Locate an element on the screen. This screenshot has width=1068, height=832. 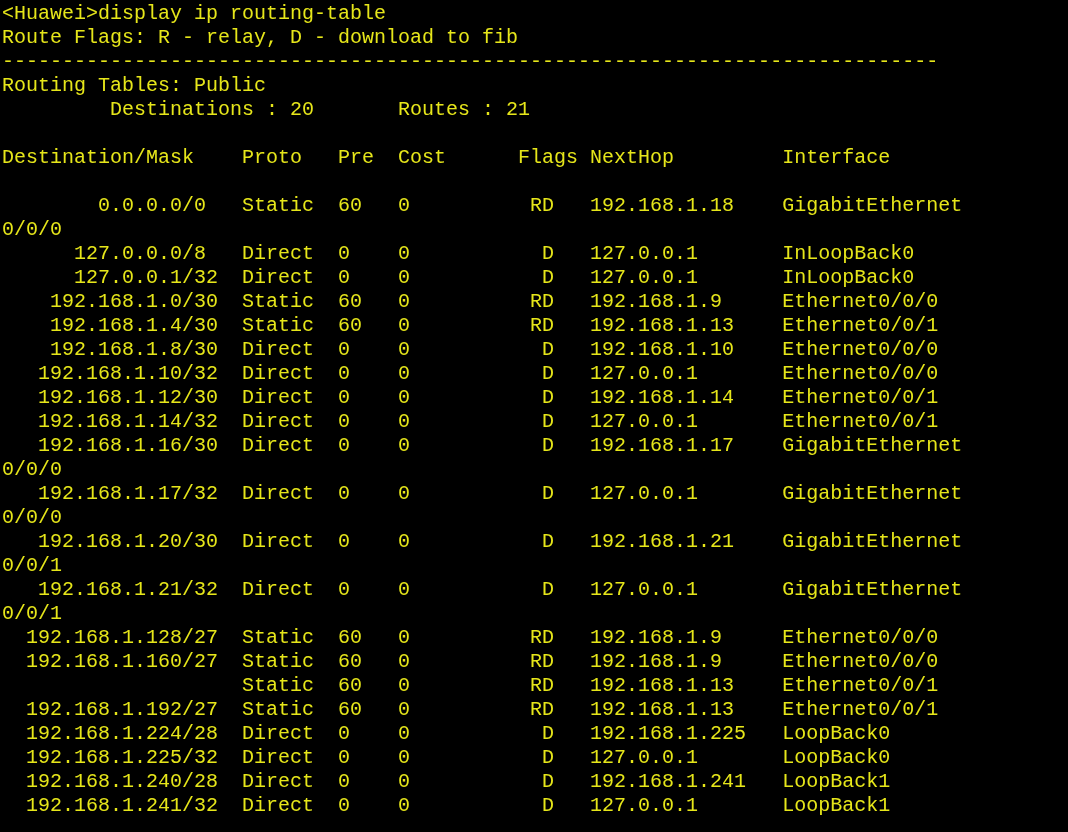
terminal-line: 192.168.1.128/27 Static 60 0 RD 192.168.1.9 Ethernet0/0/0 is located at coordinates (482, 638).